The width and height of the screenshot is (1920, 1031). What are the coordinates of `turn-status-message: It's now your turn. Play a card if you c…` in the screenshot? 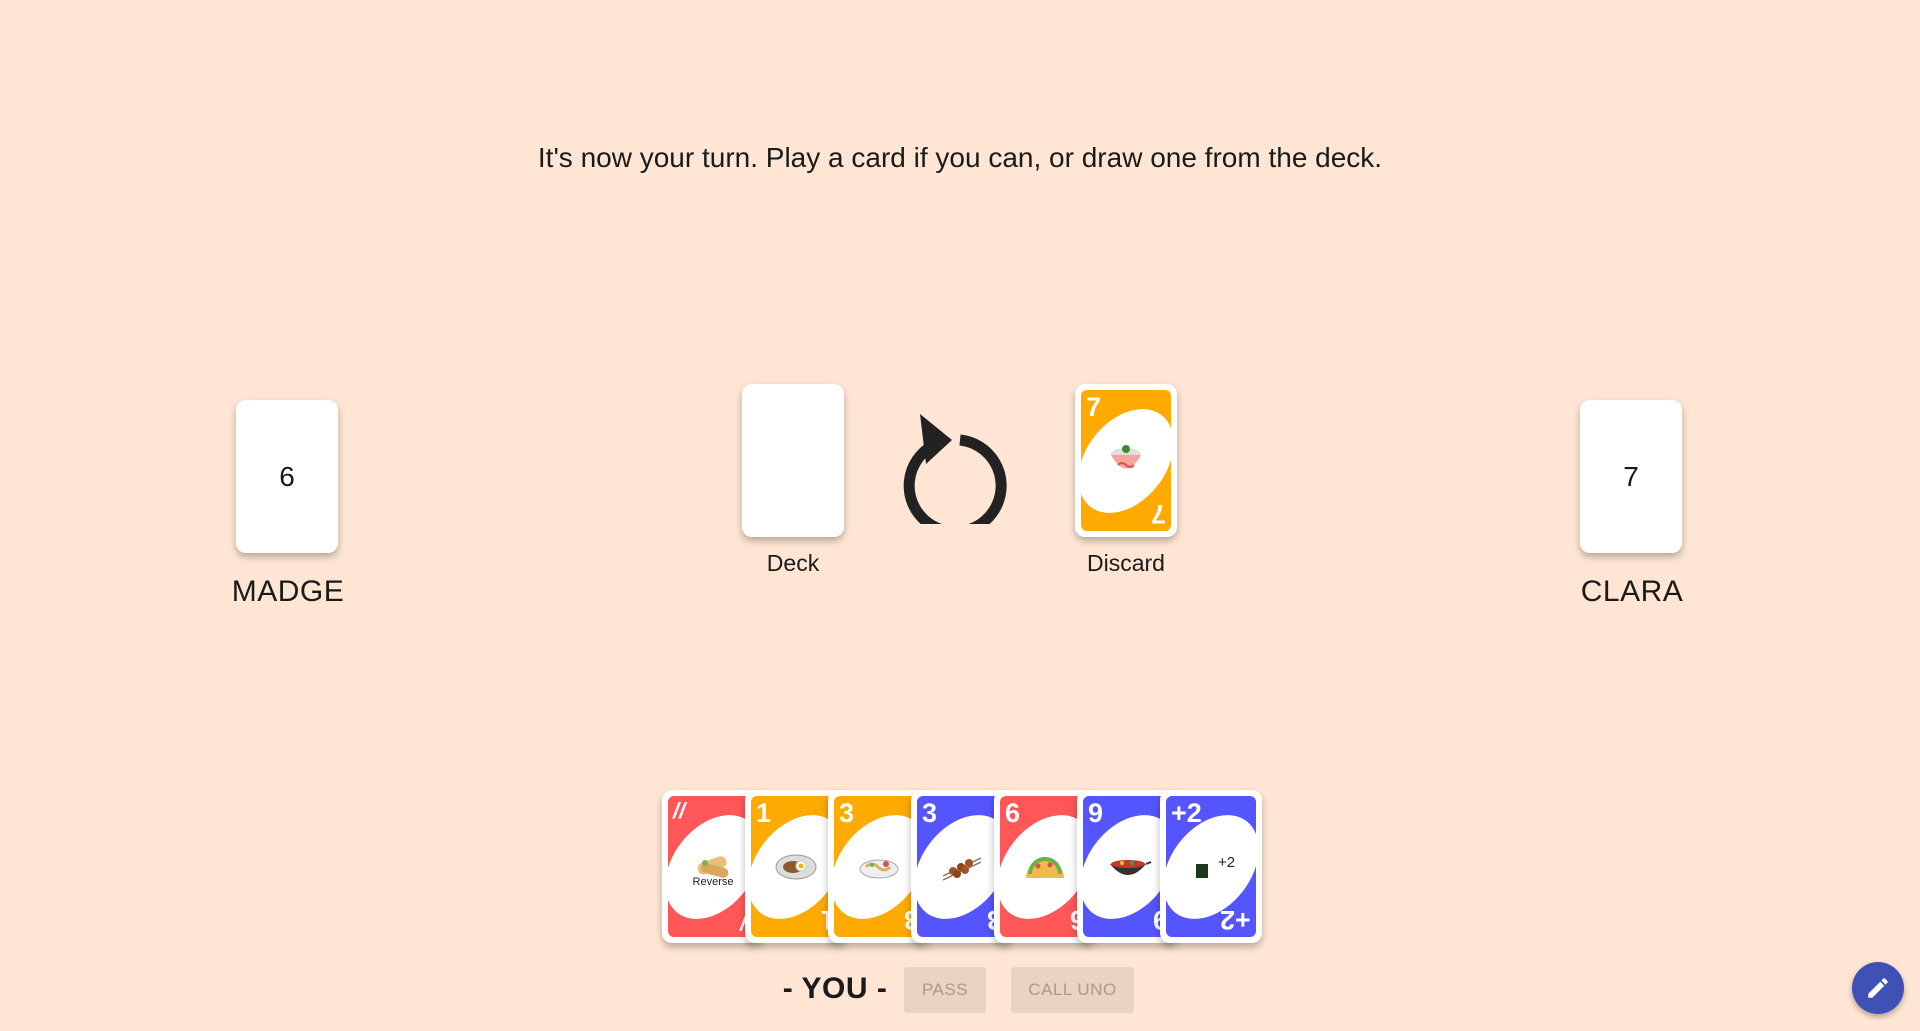 It's located at (960, 157).